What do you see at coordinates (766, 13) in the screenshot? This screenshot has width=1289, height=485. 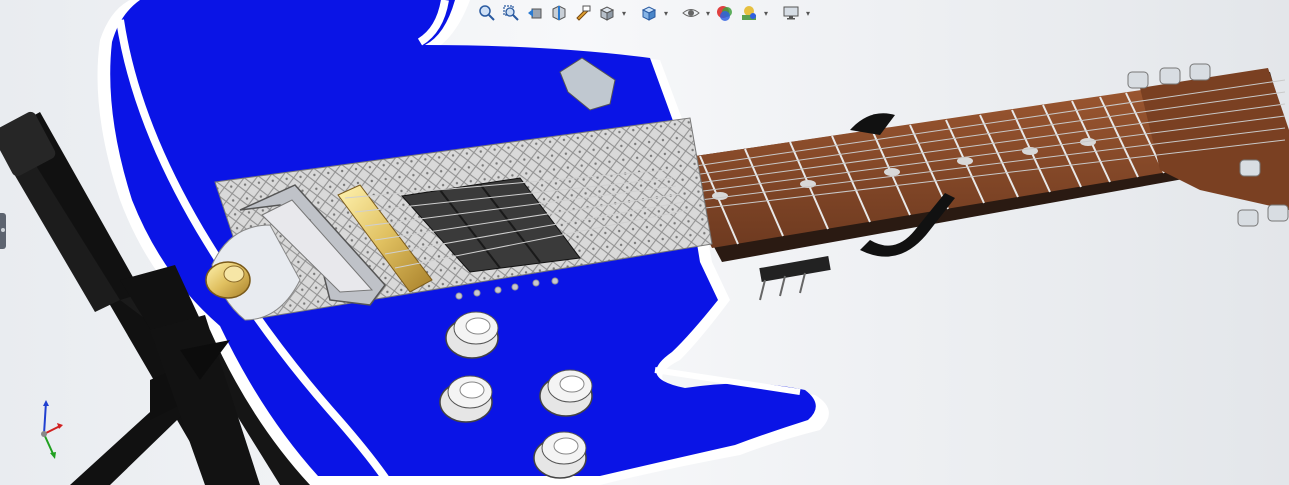 I see `apply-scene-dropdown: ▾` at bounding box center [766, 13].